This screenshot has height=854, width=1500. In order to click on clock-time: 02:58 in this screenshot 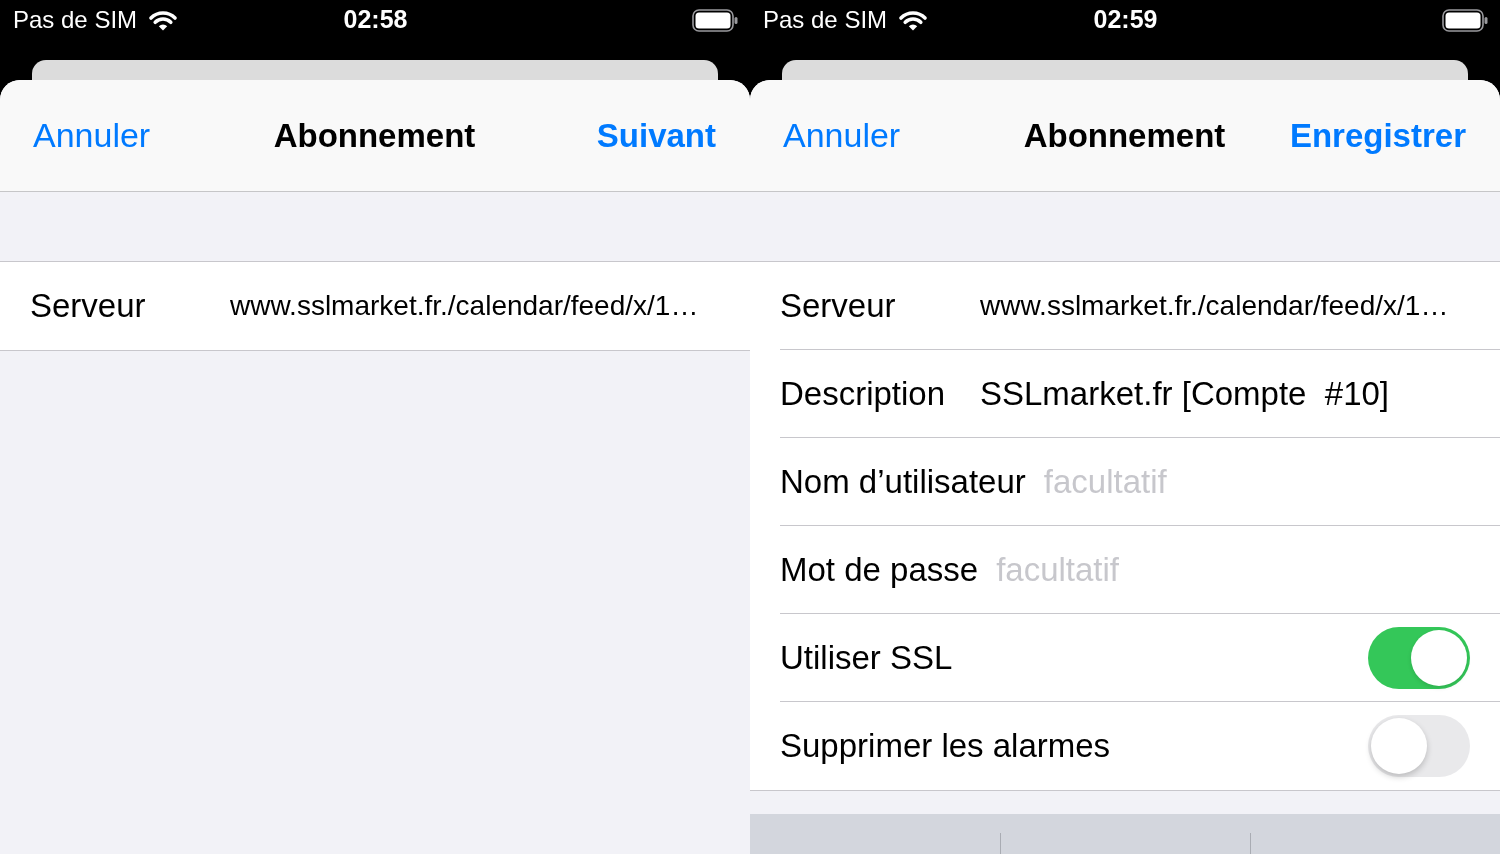, I will do `click(375, 20)`.